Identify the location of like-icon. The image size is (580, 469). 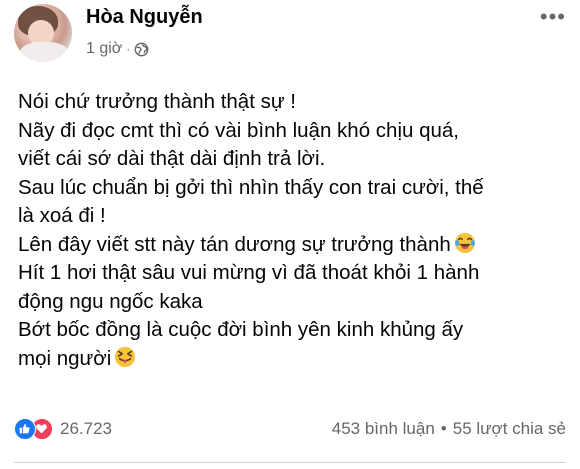
(25, 429).